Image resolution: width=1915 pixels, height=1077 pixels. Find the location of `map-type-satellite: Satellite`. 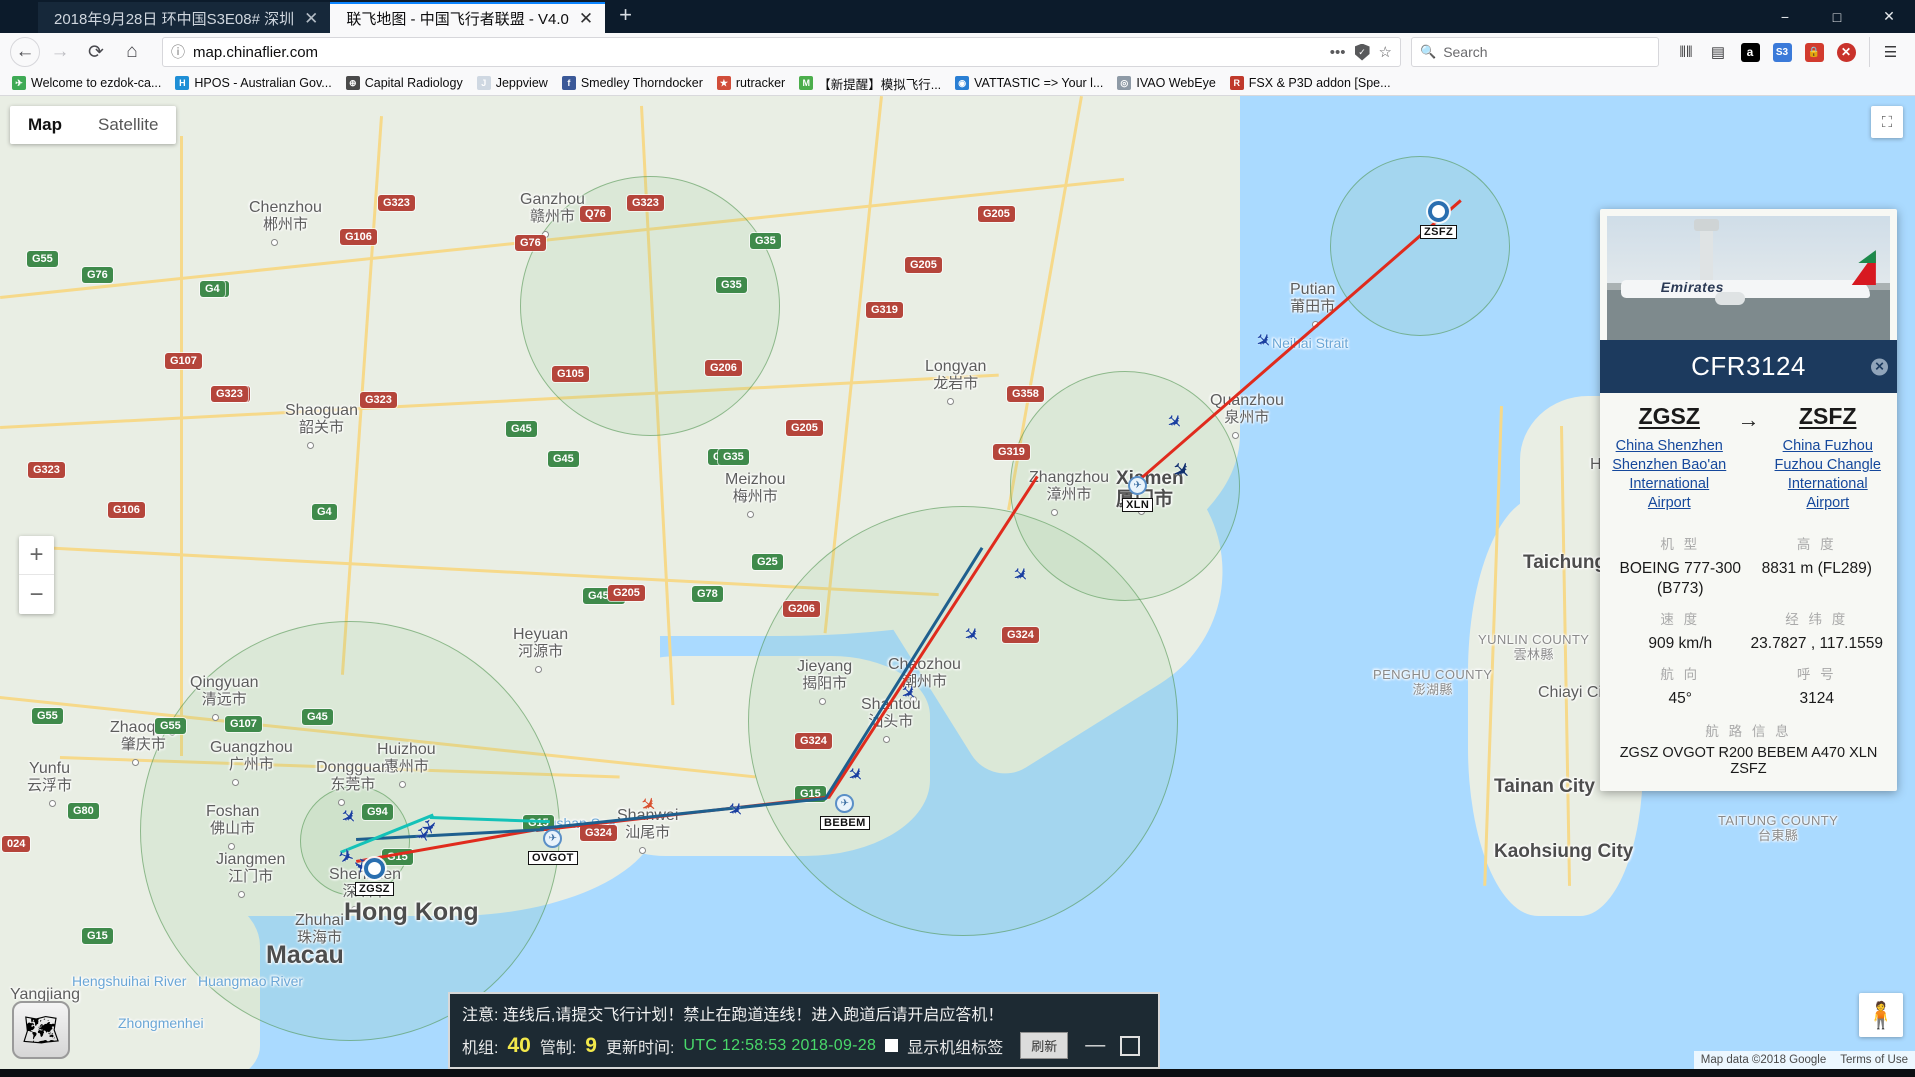

map-type-satellite: Satellite is located at coordinates (128, 125).